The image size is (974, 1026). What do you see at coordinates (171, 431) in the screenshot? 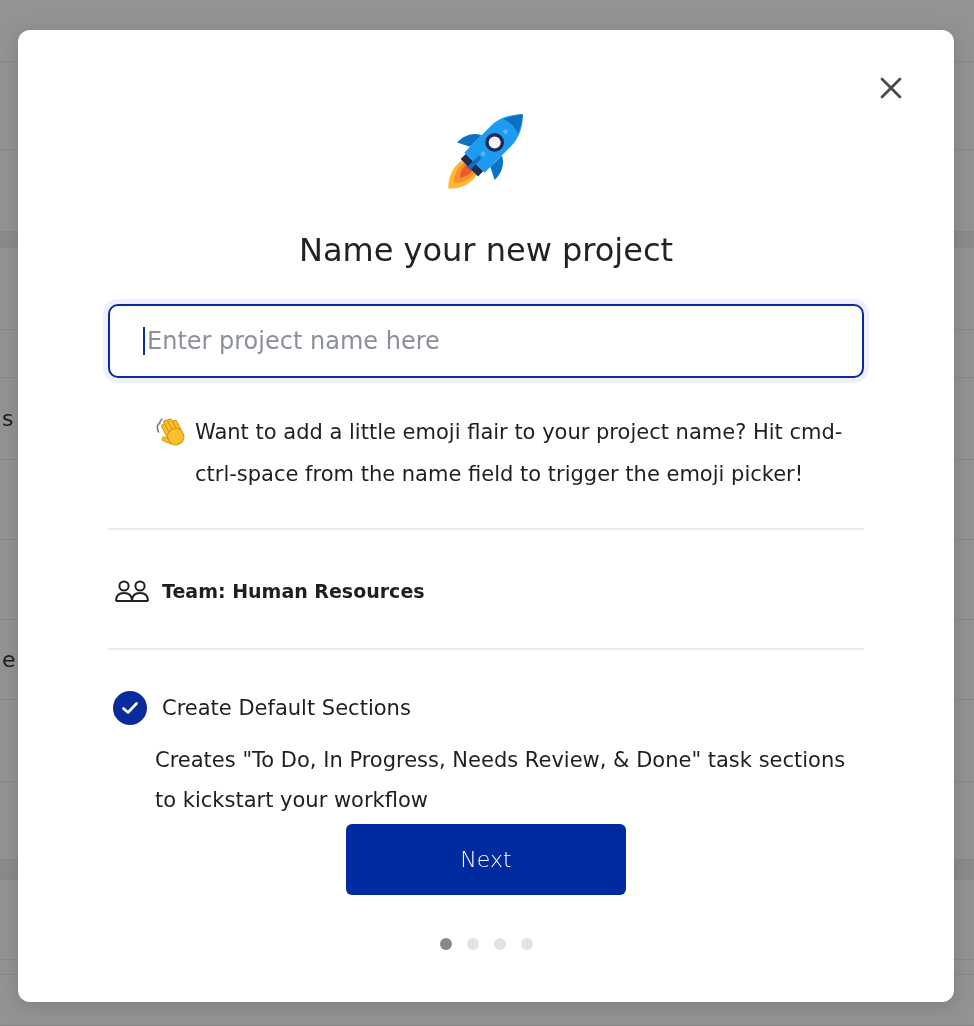
I see `waving-hand-icon` at bounding box center [171, 431].